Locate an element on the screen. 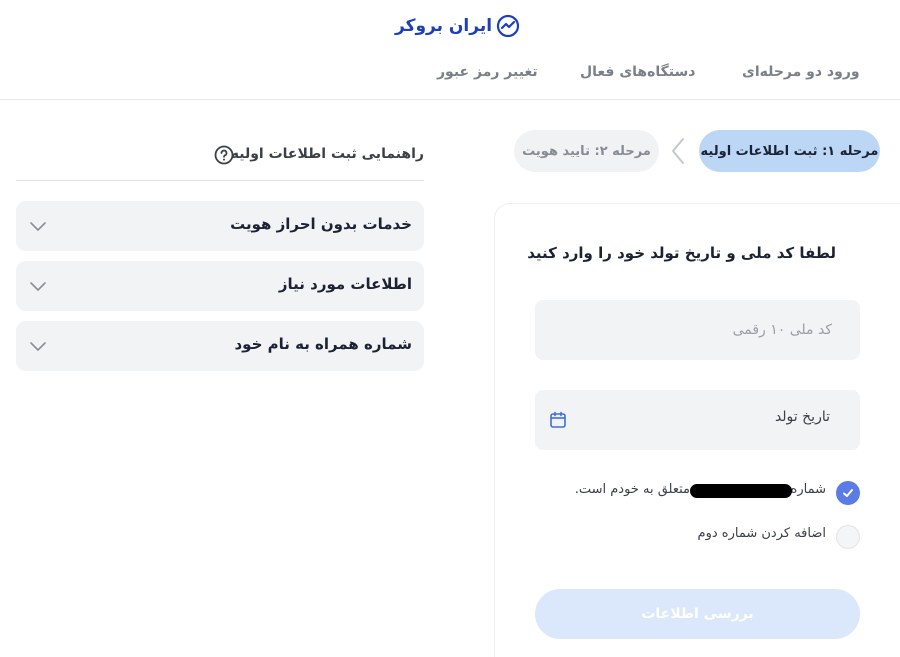 This screenshot has width=900, height=657. own-number-label-suffix: متعلق به خودم است. is located at coordinates (632, 489).